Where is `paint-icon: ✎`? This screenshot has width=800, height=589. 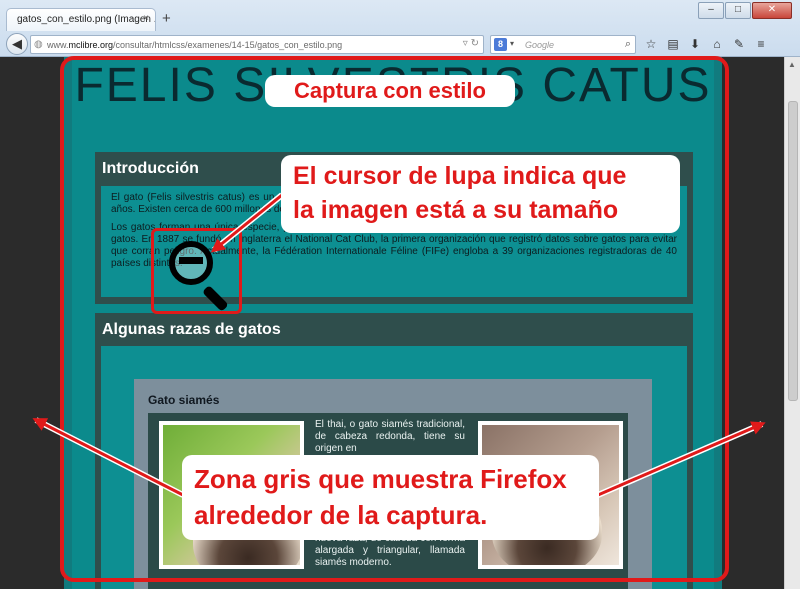
paint-icon: ✎ is located at coordinates (739, 44).